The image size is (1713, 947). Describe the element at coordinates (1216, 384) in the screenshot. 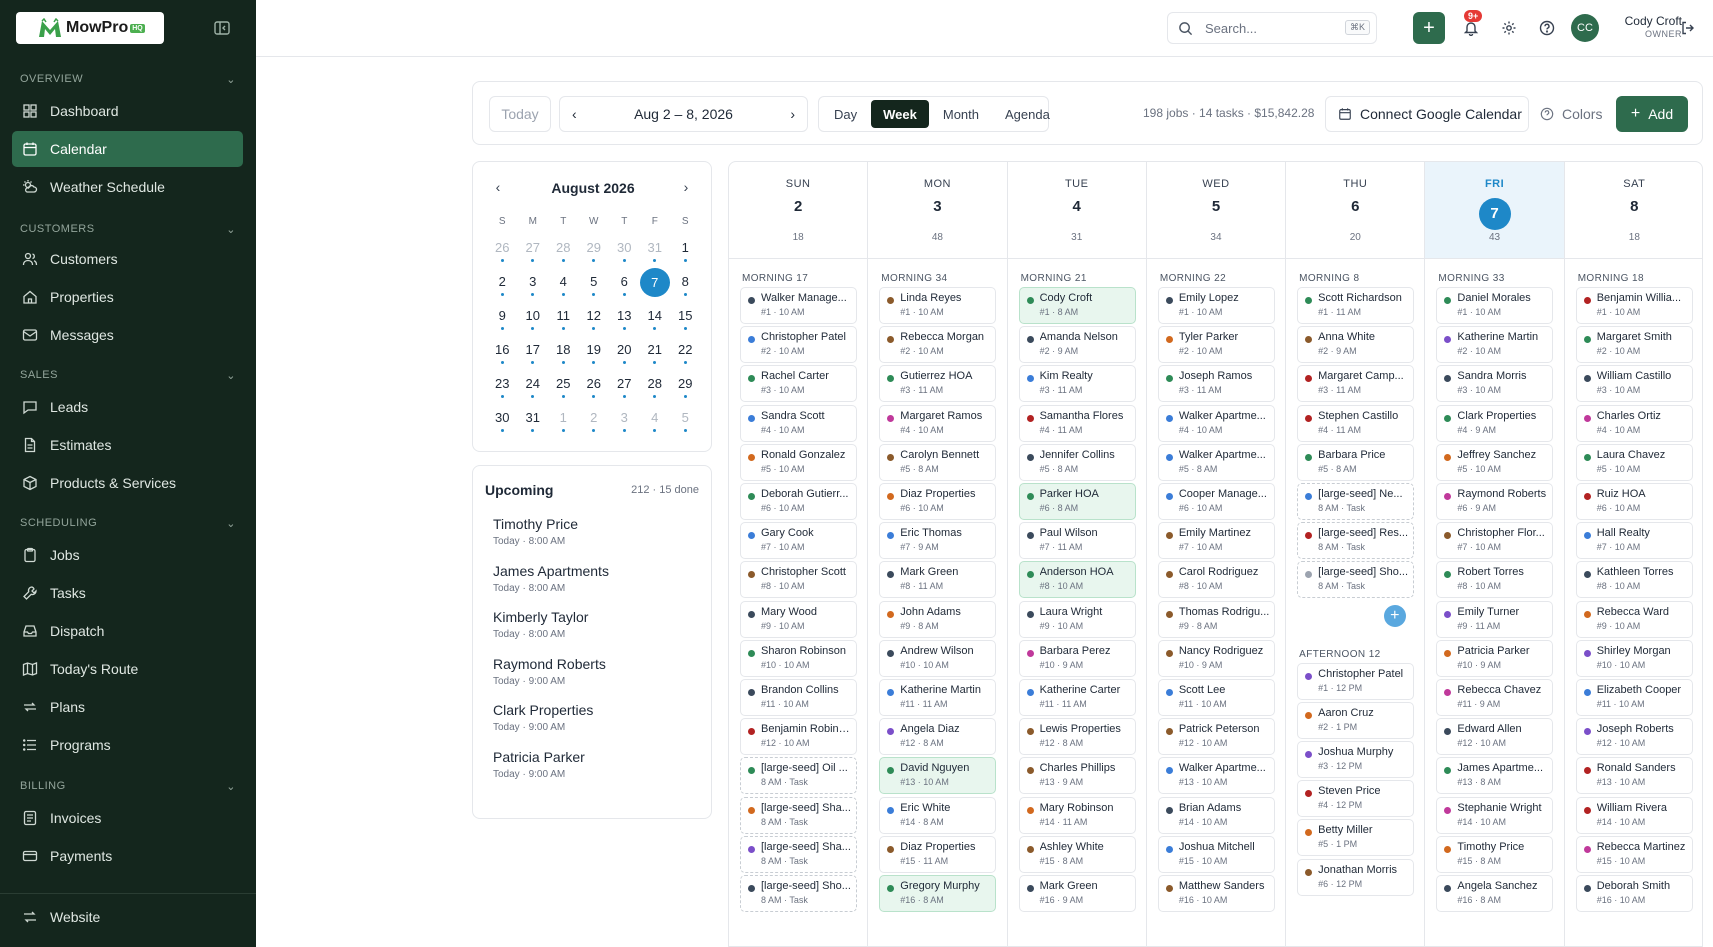

I see `job-card: Joseph Ramos #3 · 11 AM` at that location.